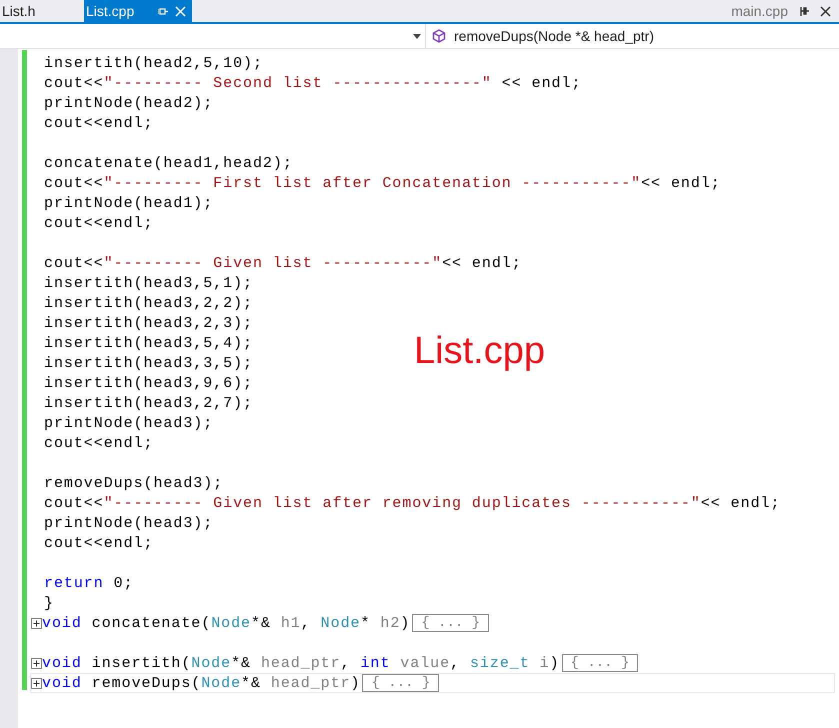 This screenshot has width=839, height=728. What do you see at coordinates (148, 403) in the screenshot?
I see `code-line: insertith(head3,2,7);` at bounding box center [148, 403].